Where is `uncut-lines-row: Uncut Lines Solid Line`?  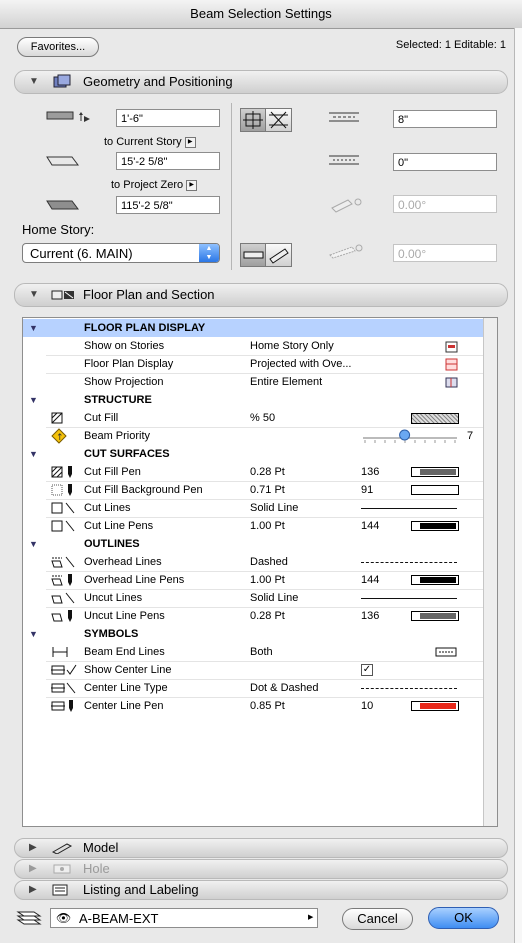 uncut-lines-row: Uncut Lines Solid Line is located at coordinates (253, 598).